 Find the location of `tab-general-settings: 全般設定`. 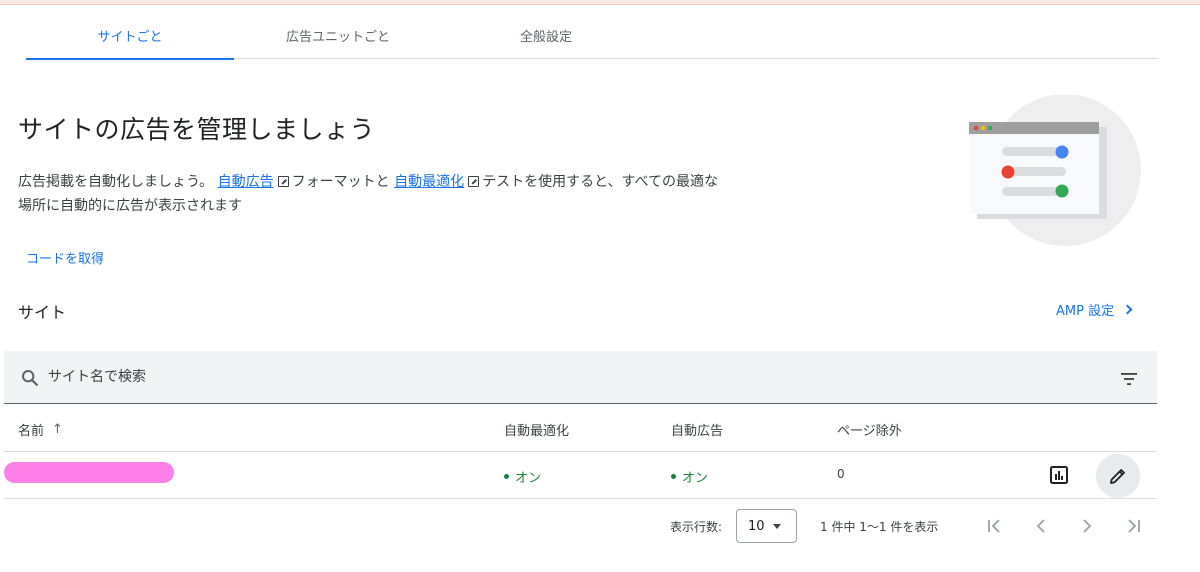

tab-general-settings: 全般設定 is located at coordinates (546, 35).